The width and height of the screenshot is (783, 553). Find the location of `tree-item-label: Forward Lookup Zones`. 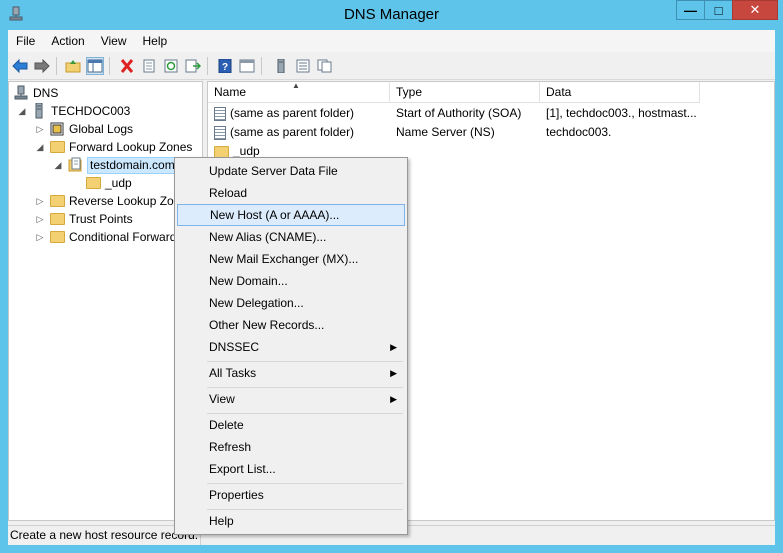

tree-item-label: Forward Lookup Zones is located at coordinates (131, 147).